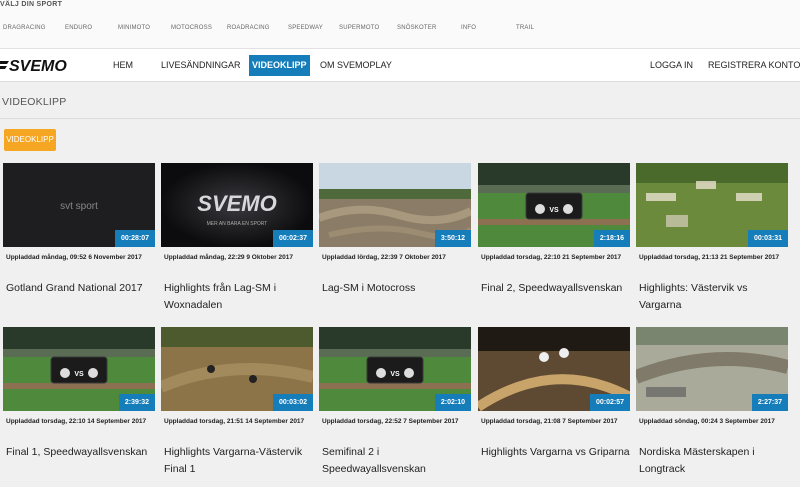 This screenshot has width=800, height=487. I want to click on sport-item-trail: TRAIL, so click(525, 28).